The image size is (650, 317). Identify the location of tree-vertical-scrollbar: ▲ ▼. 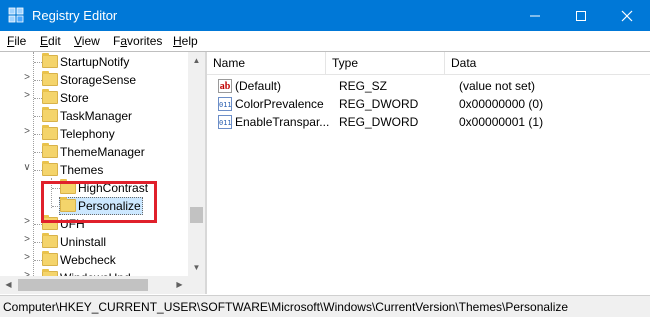
(196, 164).